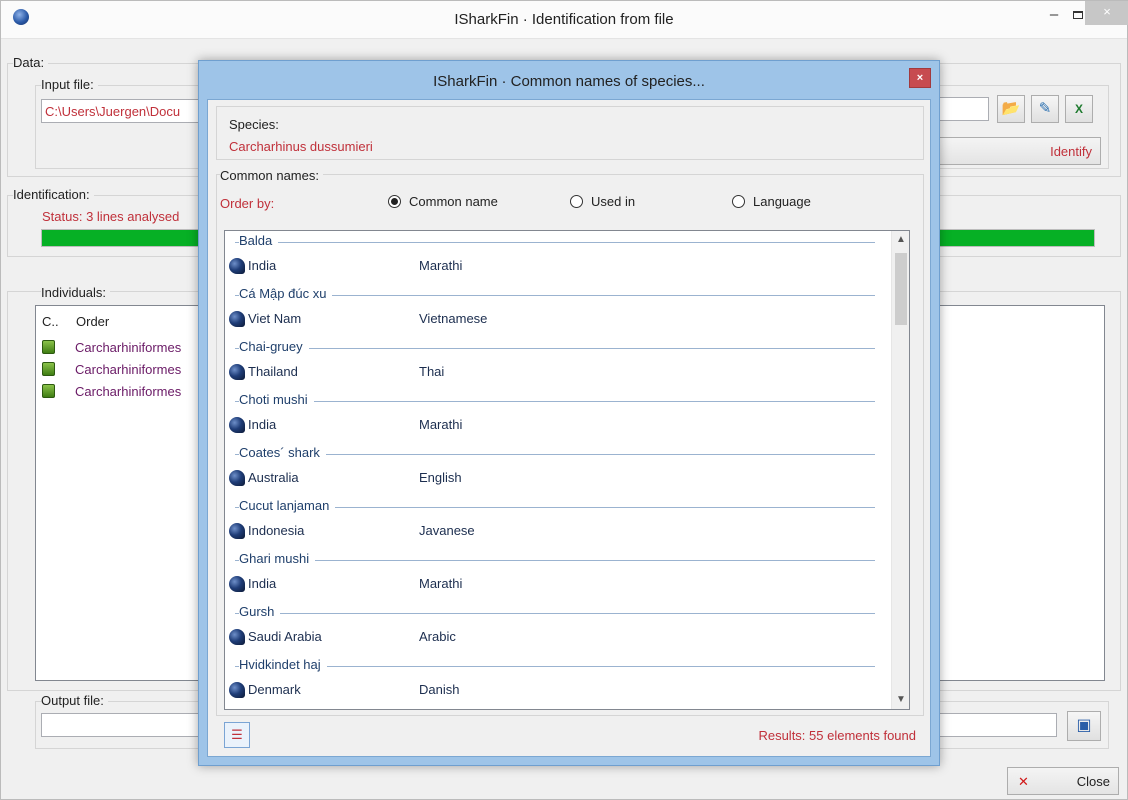  What do you see at coordinates (782, 201) in the screenshot?
I see `radio-language-label: Language` at bounding box center [782, 201].